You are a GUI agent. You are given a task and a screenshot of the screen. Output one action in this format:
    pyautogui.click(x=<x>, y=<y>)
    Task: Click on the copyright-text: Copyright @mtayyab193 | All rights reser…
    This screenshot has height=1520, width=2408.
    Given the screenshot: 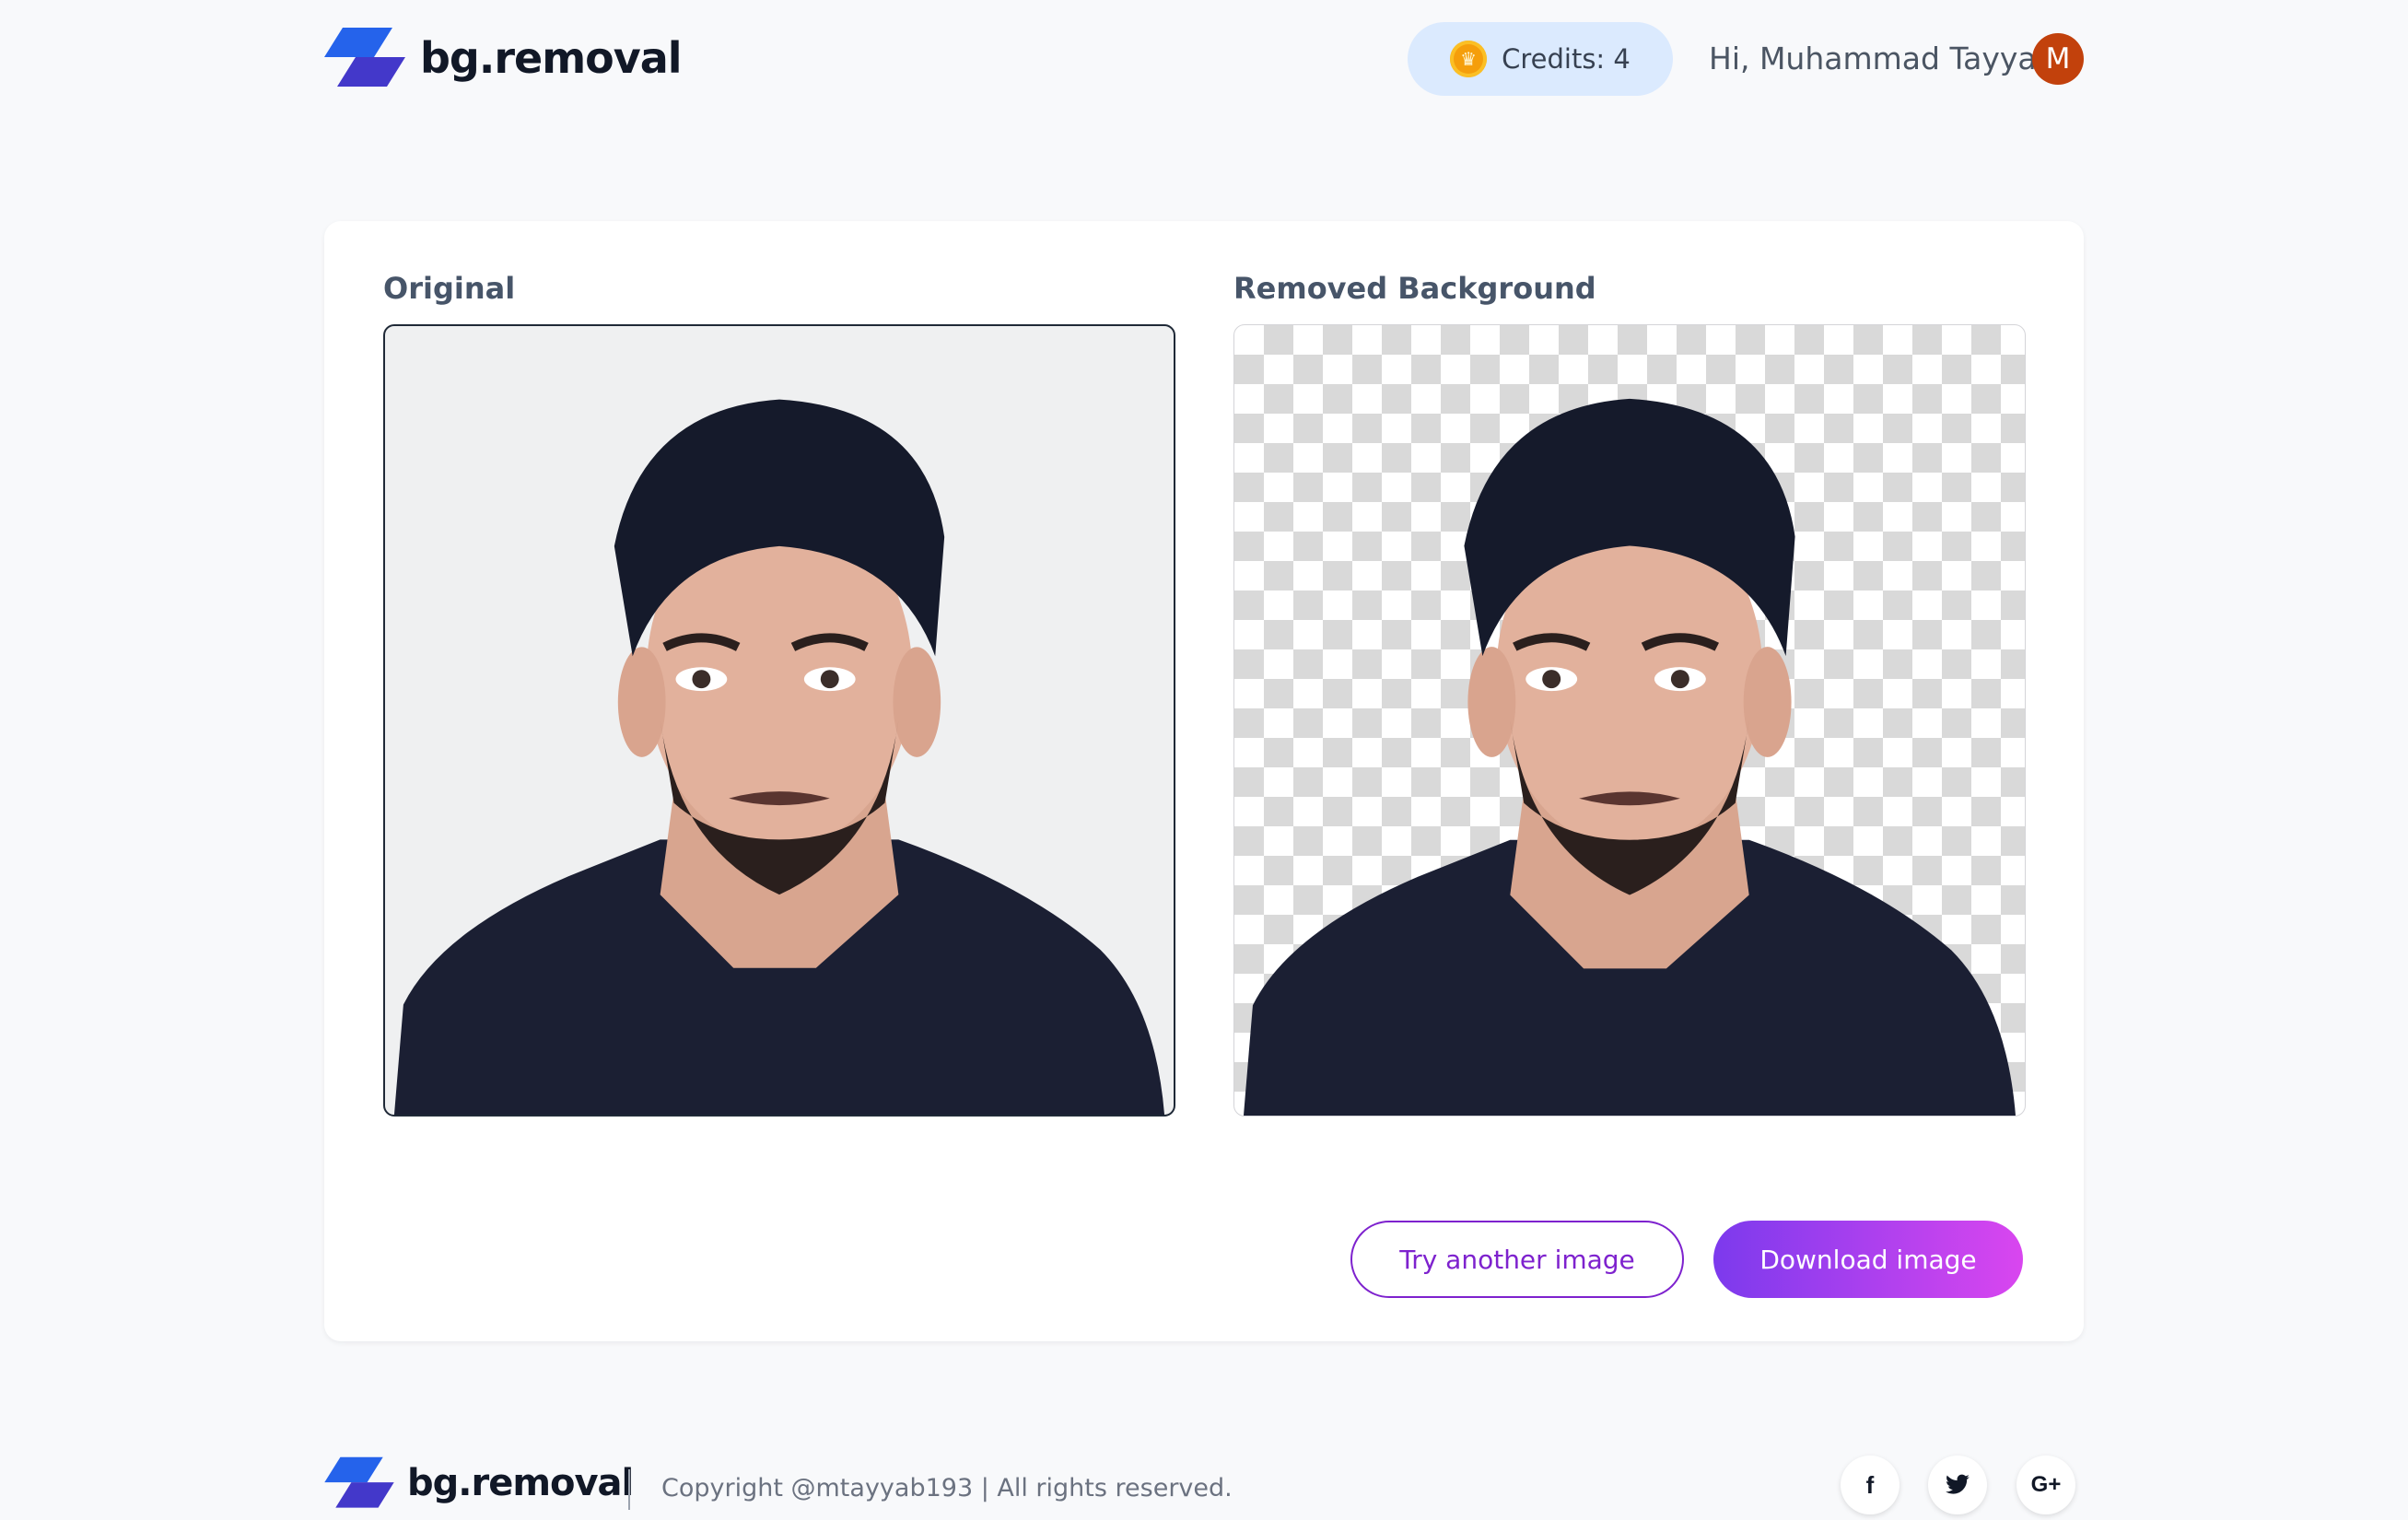 What is the action you would take?
    pyautogui.click(x=947, y=1488)
    